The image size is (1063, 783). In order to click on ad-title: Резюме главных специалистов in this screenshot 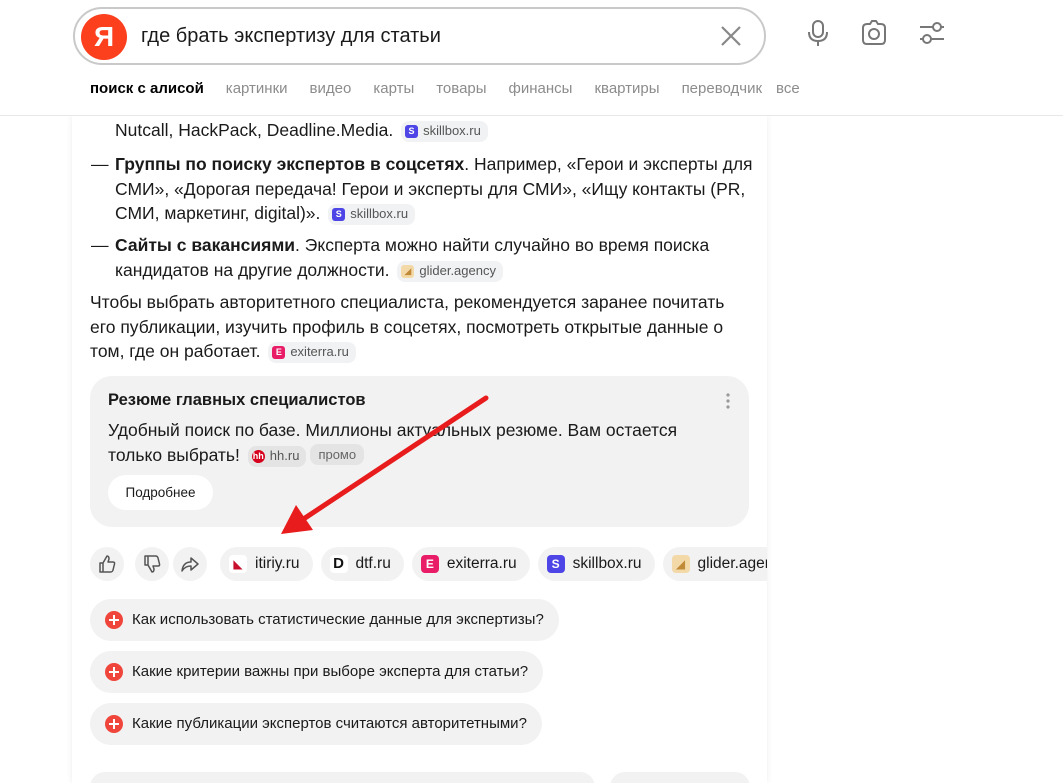, I will do `click(237, 400)`.